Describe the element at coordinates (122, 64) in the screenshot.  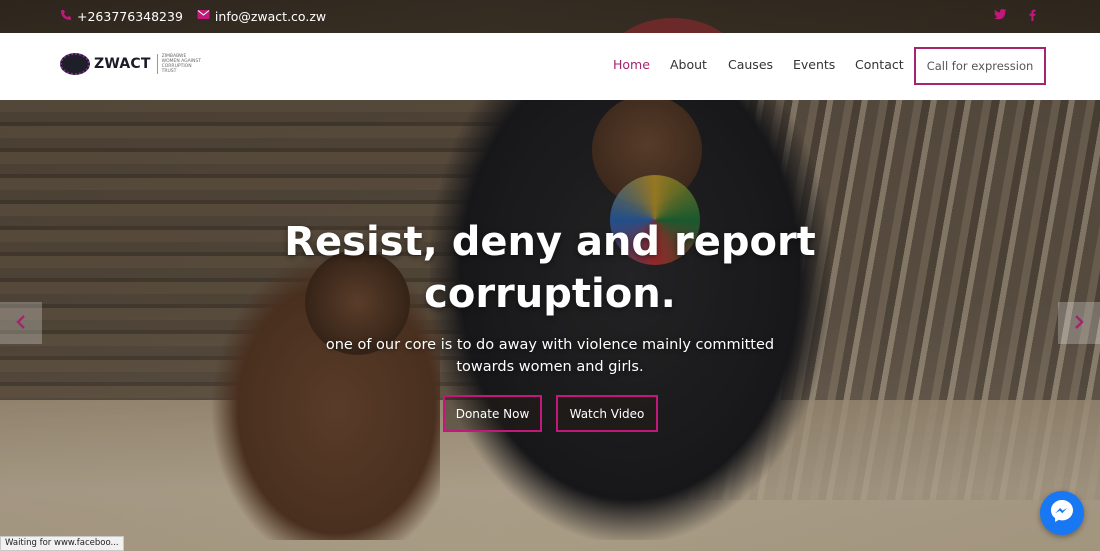
I see `logo-text: ZWACT` at that location.